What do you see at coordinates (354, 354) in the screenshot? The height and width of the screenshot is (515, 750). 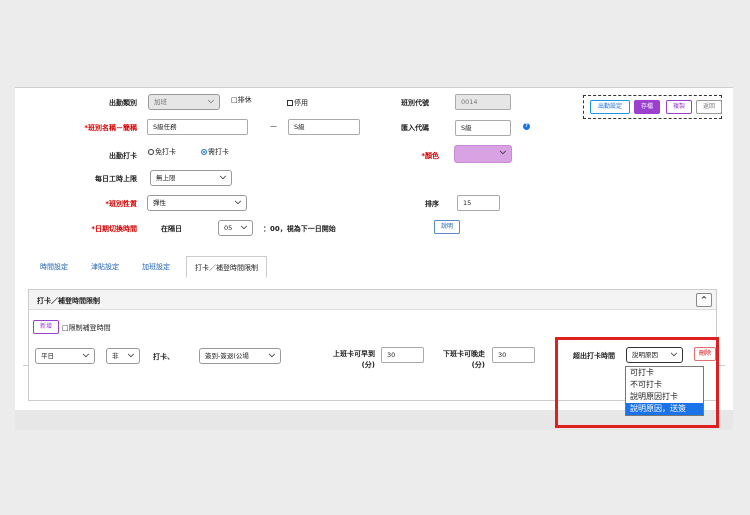 I see `early-label: 上班卡可早到` at bounding box center [354, 354].